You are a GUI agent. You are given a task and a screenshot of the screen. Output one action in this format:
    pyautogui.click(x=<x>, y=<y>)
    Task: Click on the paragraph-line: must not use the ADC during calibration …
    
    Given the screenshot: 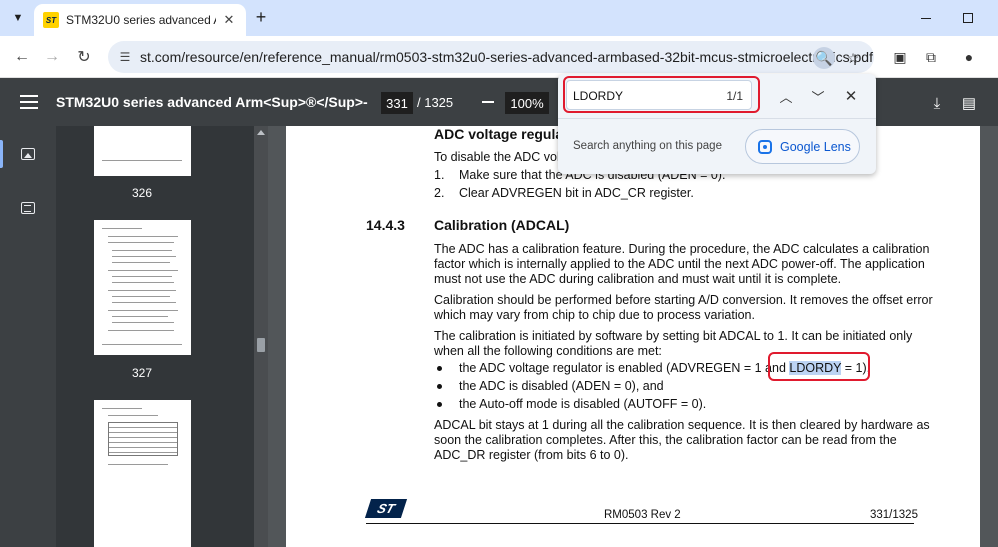 What is the action you would take?
    pyautogui.click(x=638, y=279)
    